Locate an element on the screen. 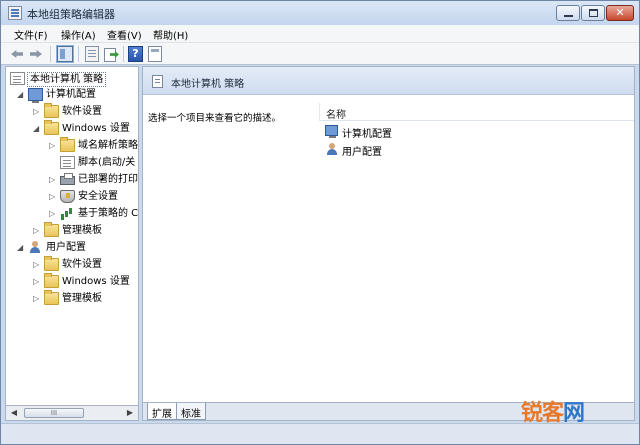 This screenshot has height=445, width=640. tree-item-software-settings: ▷ 软件设置 is located at coordinates (72, 111).